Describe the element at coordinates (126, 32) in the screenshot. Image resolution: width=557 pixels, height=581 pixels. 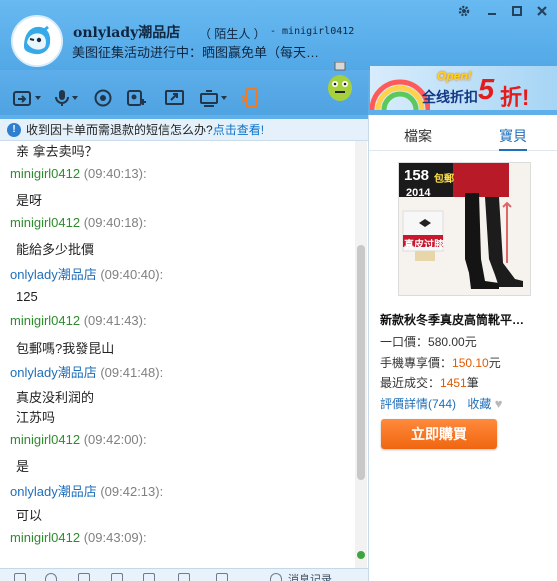
I see `shop-name: onlylady潮品店` at that location.